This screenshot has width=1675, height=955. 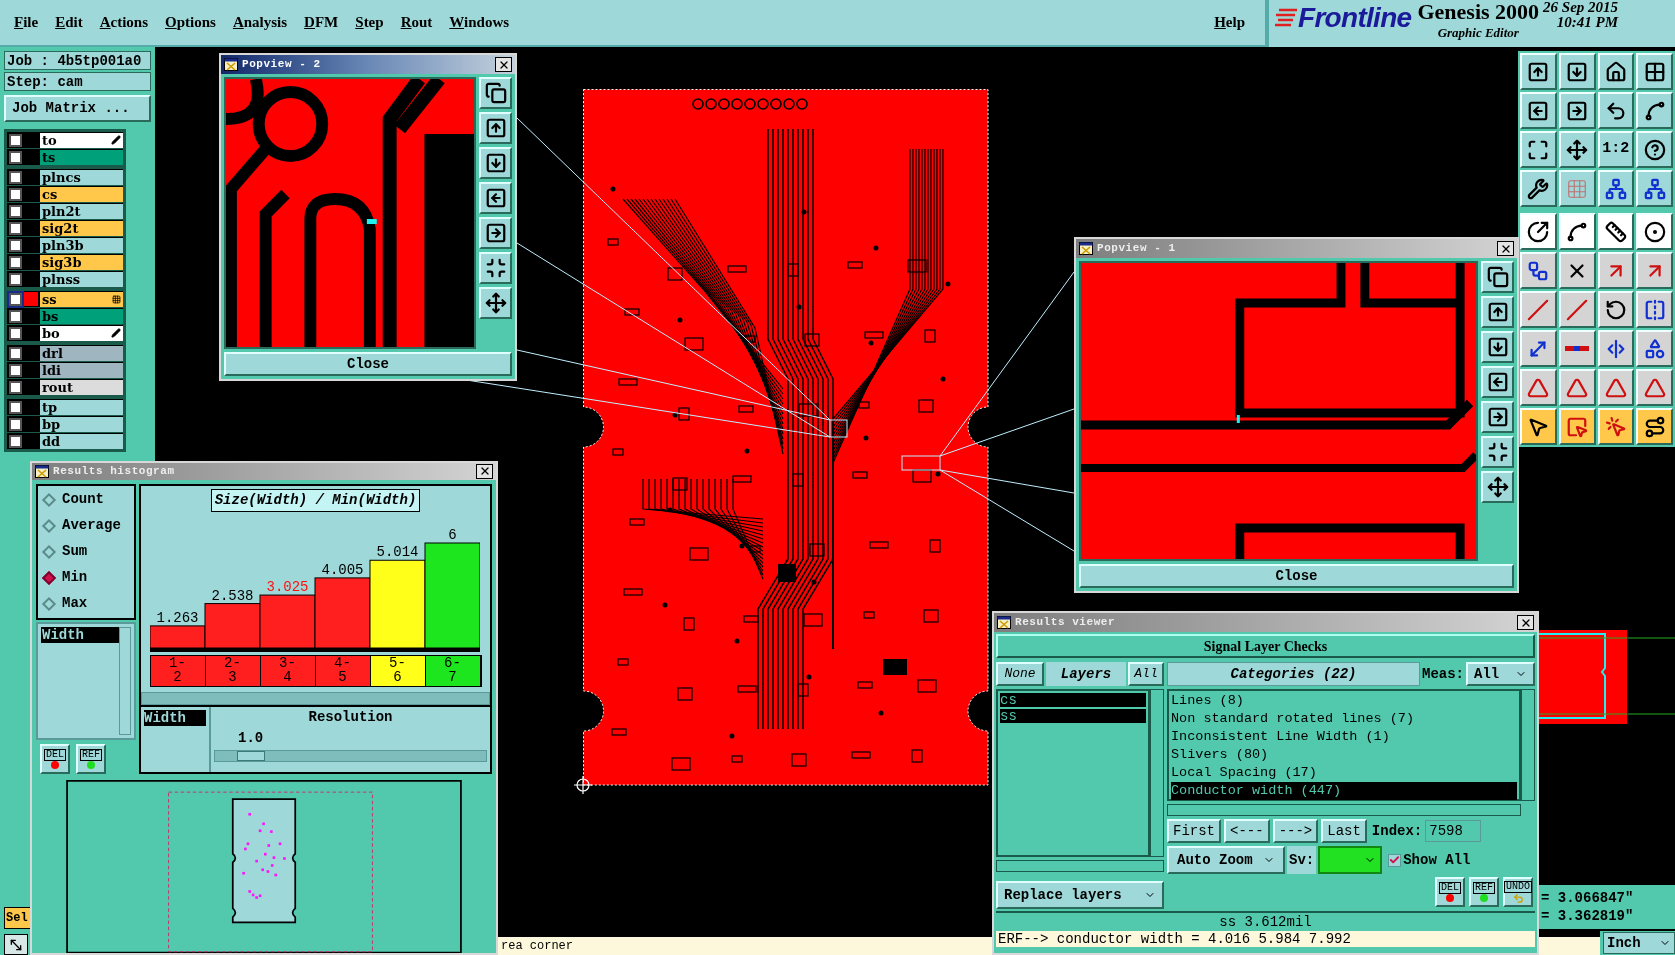 I want to click on layer-name: dd, so click(x=81, y=441).